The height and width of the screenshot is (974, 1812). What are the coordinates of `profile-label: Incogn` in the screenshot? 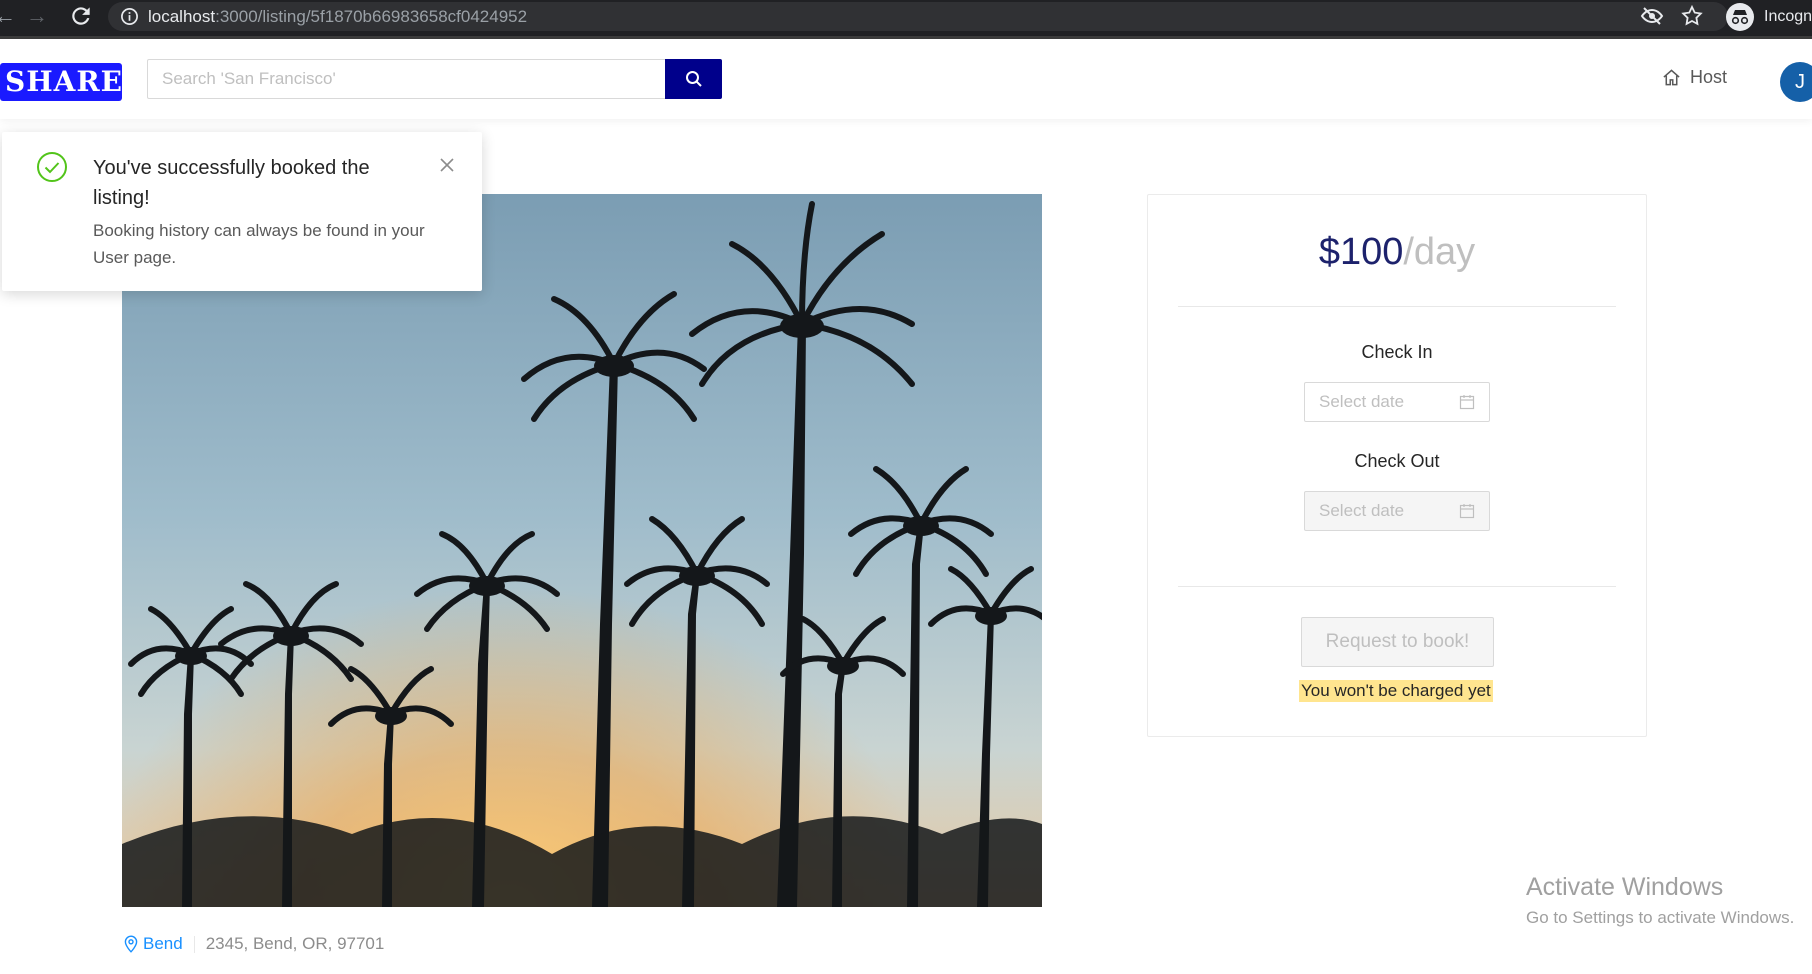 It's located at (1788, 16).